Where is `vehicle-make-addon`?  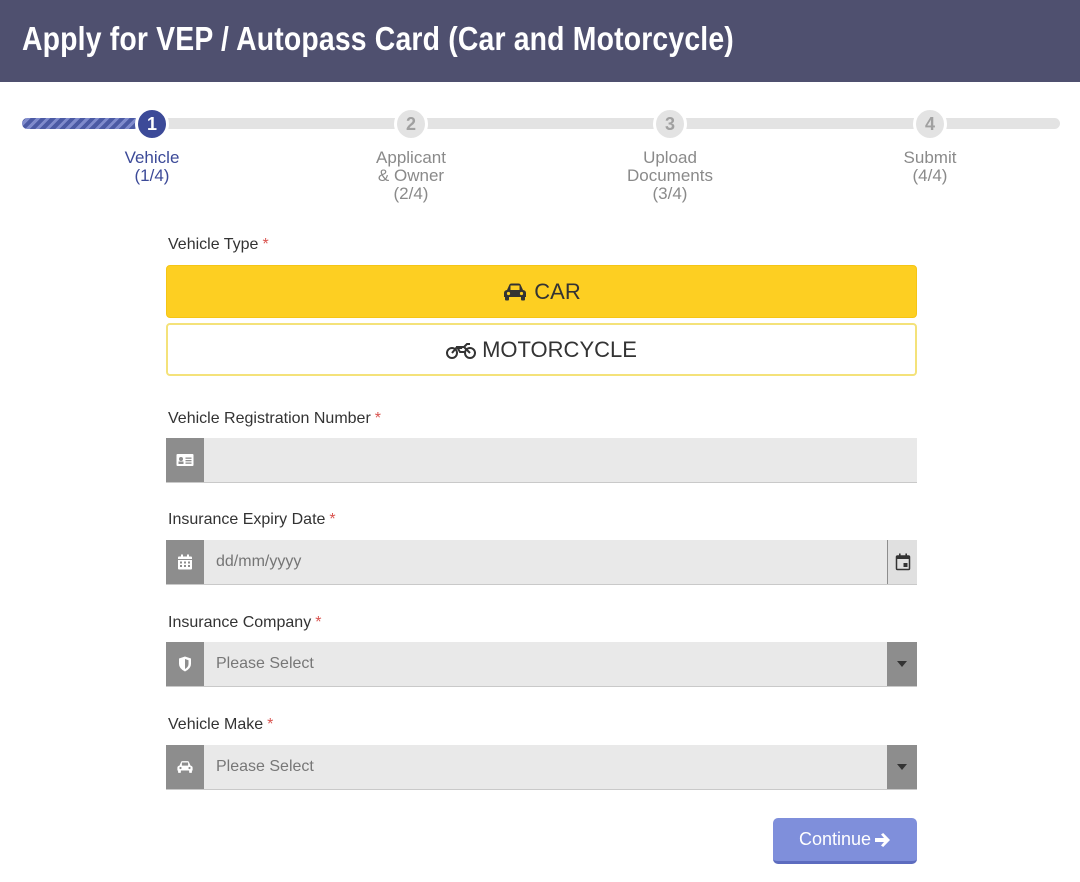
vehicle-make-addon is located at coordinates (185, 767).